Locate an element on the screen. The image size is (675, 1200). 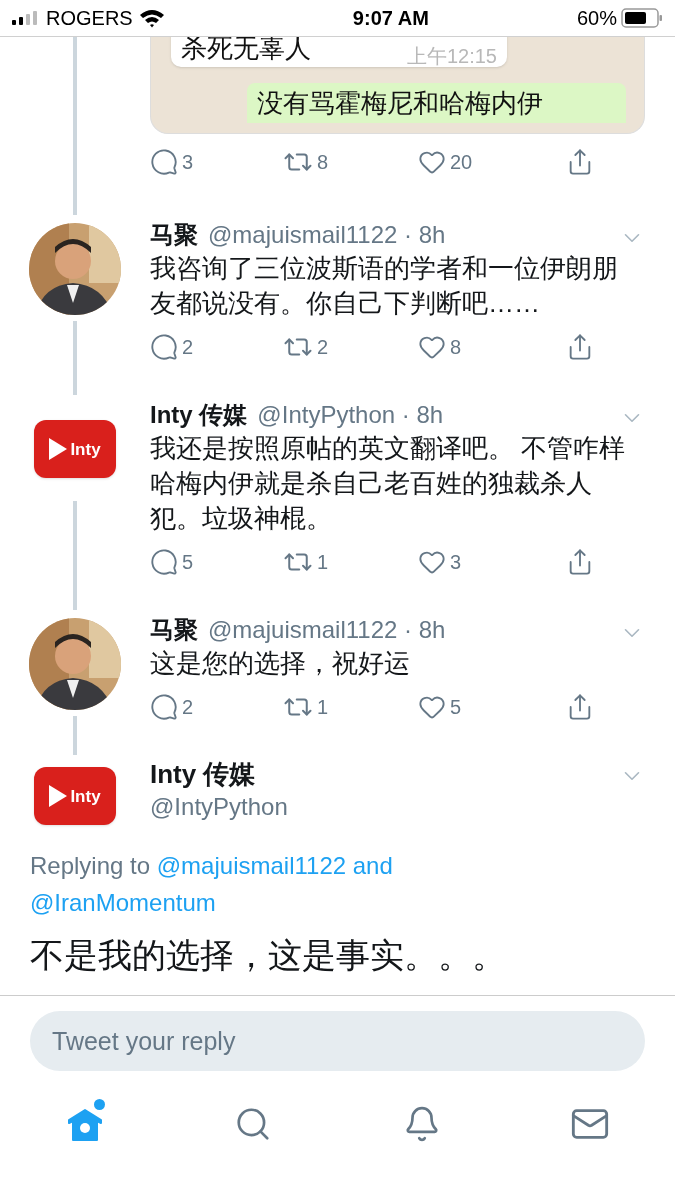
retweet-button: 8 is located at coordinates (306, 162).